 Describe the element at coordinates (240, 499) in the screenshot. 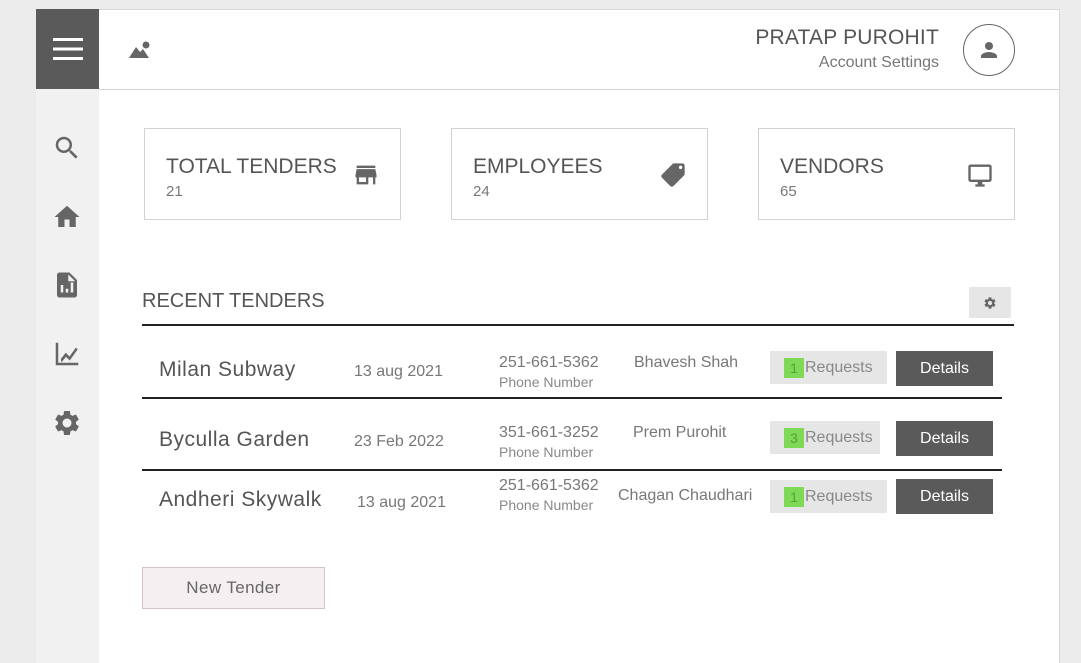

I see `tender-name: Andheri Skywalk` at that location.